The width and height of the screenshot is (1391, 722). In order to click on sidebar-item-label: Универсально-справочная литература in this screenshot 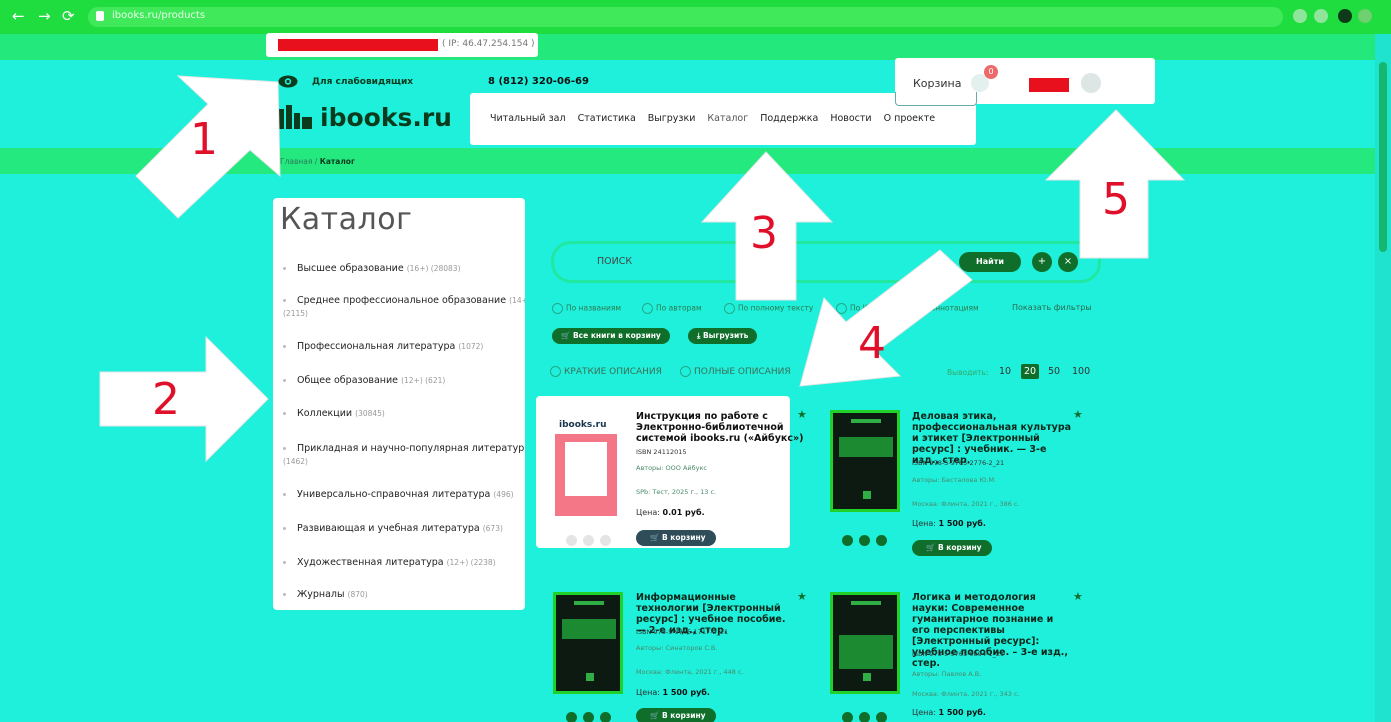, I will do `click(394, 494)`.